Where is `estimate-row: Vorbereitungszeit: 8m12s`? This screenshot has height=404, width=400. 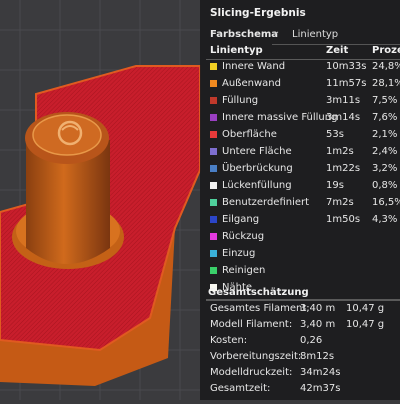
estimate-row: Vorbereitungszeit: 8m12s is located at coordinates (300, 358).